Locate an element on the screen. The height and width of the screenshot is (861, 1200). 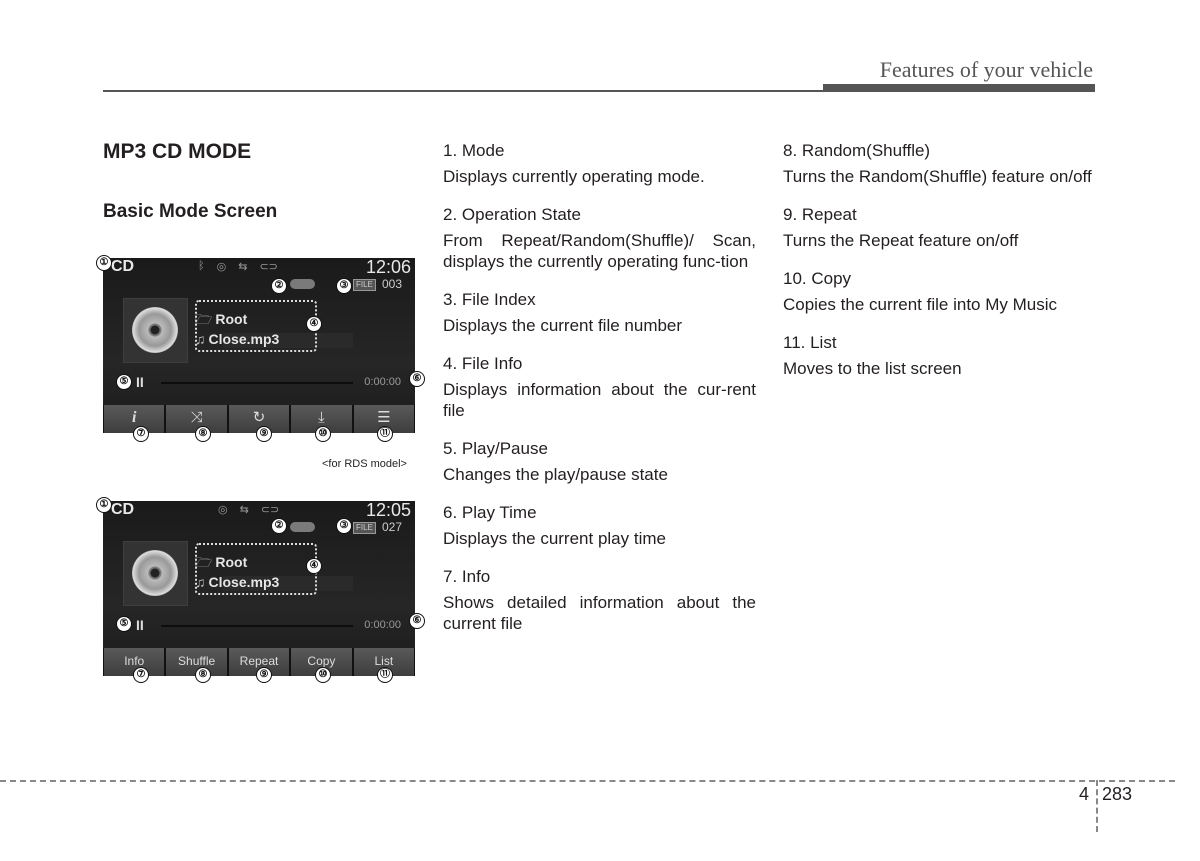
folder-row: 🗁 Root is located at coordinates (221, 321).